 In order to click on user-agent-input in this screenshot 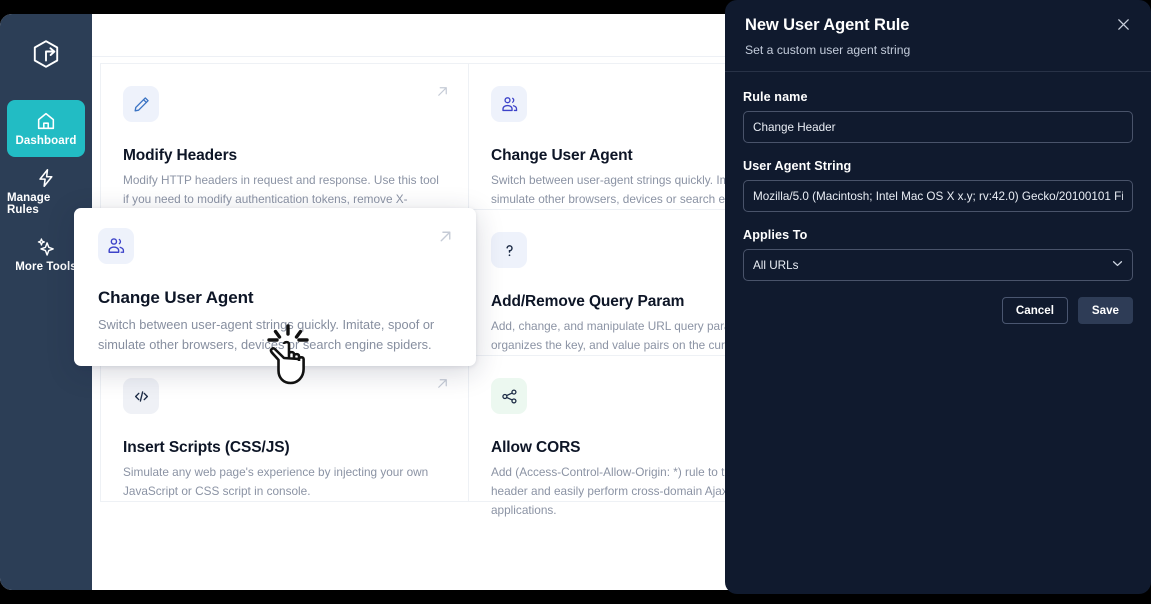, I will do `click(938, 196)`.